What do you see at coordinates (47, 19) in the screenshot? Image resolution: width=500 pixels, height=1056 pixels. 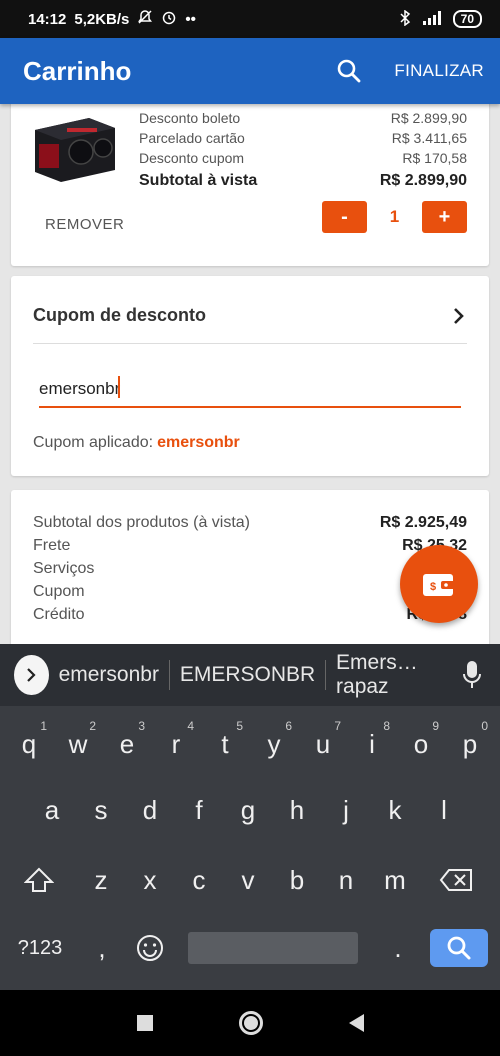 I see `status-time: 14:12` at bounding box center [47, 19].